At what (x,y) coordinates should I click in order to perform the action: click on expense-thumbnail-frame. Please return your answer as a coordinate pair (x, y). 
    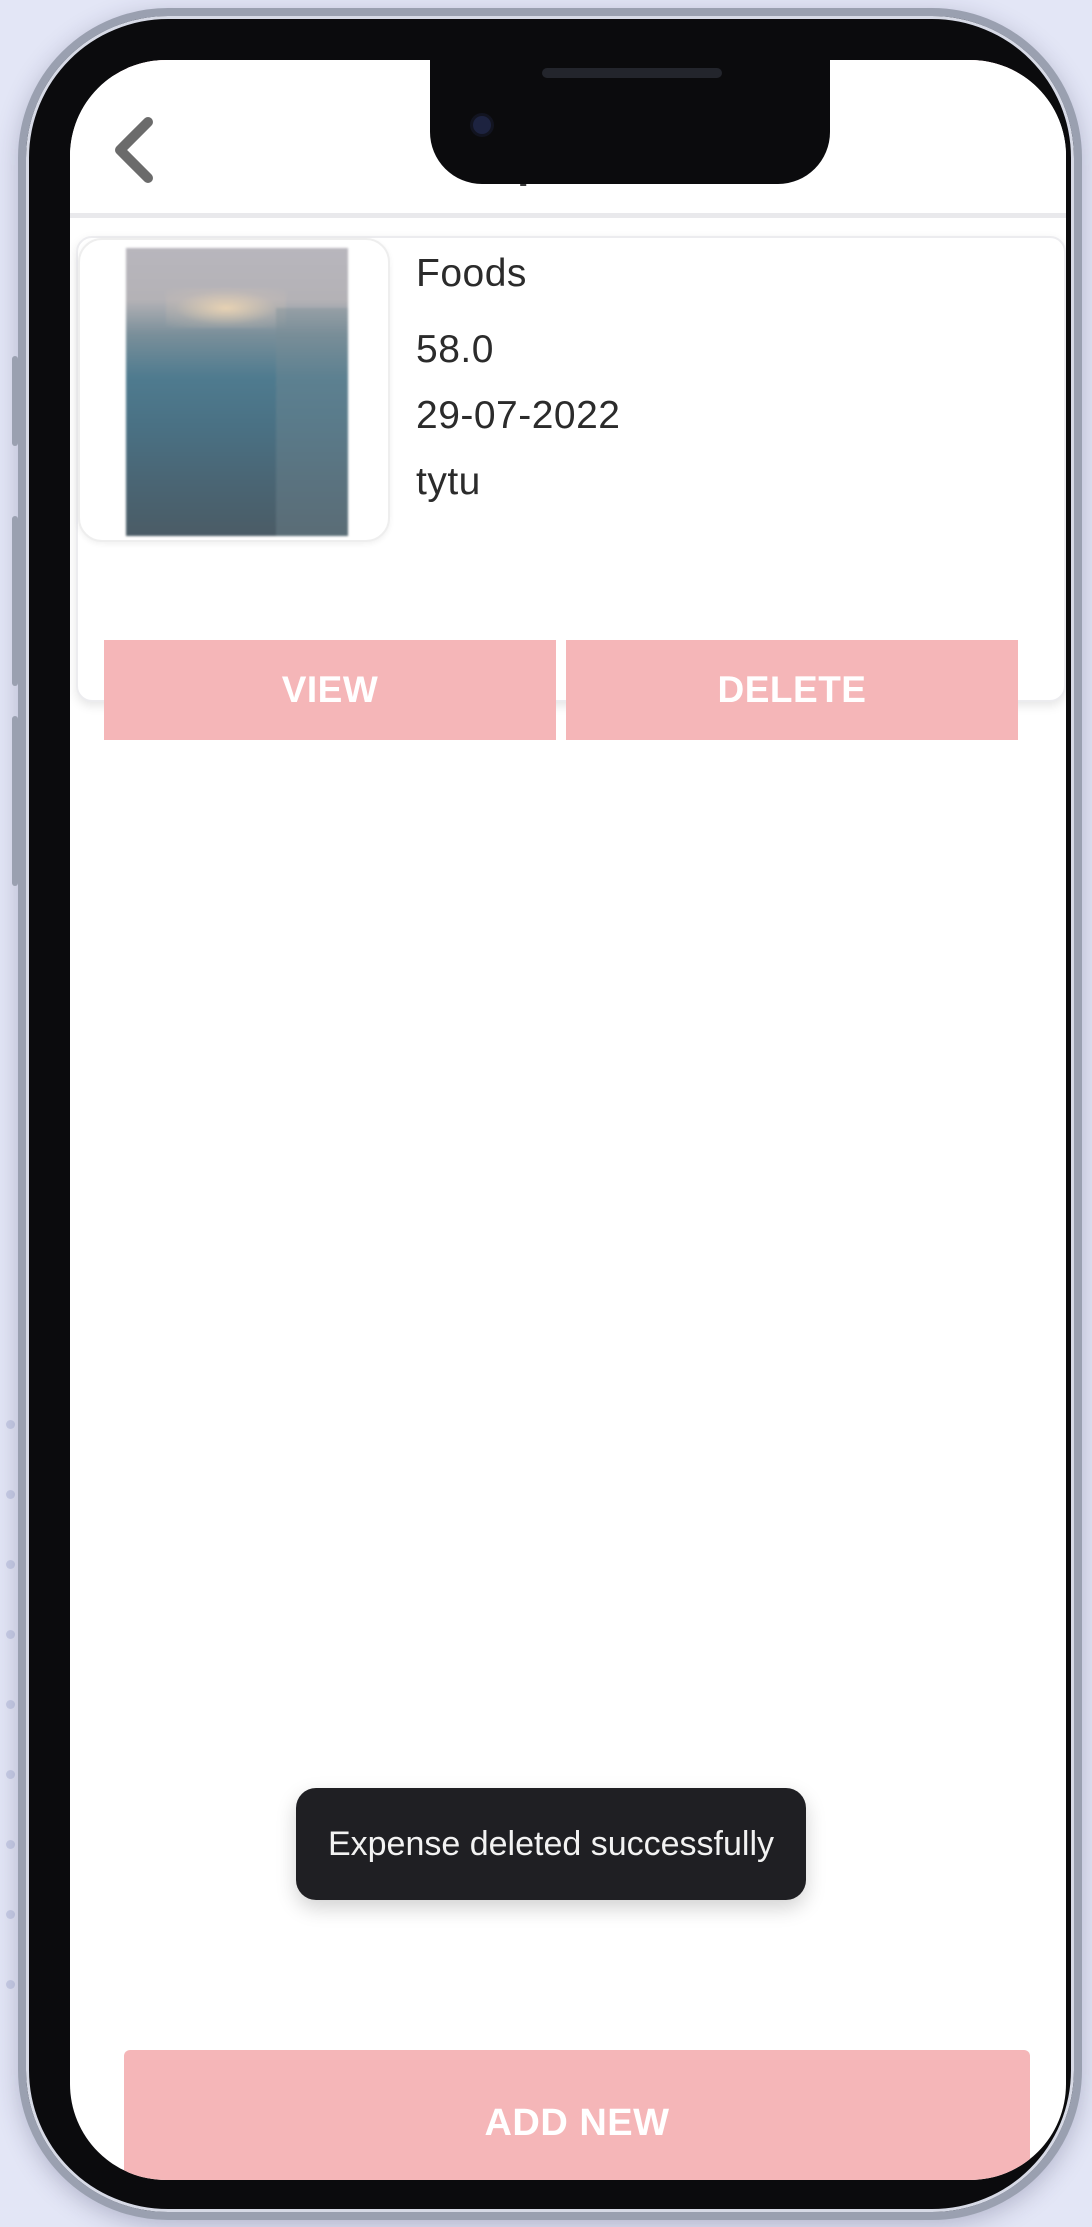
    Looking at the image, I should click on (234, 390).